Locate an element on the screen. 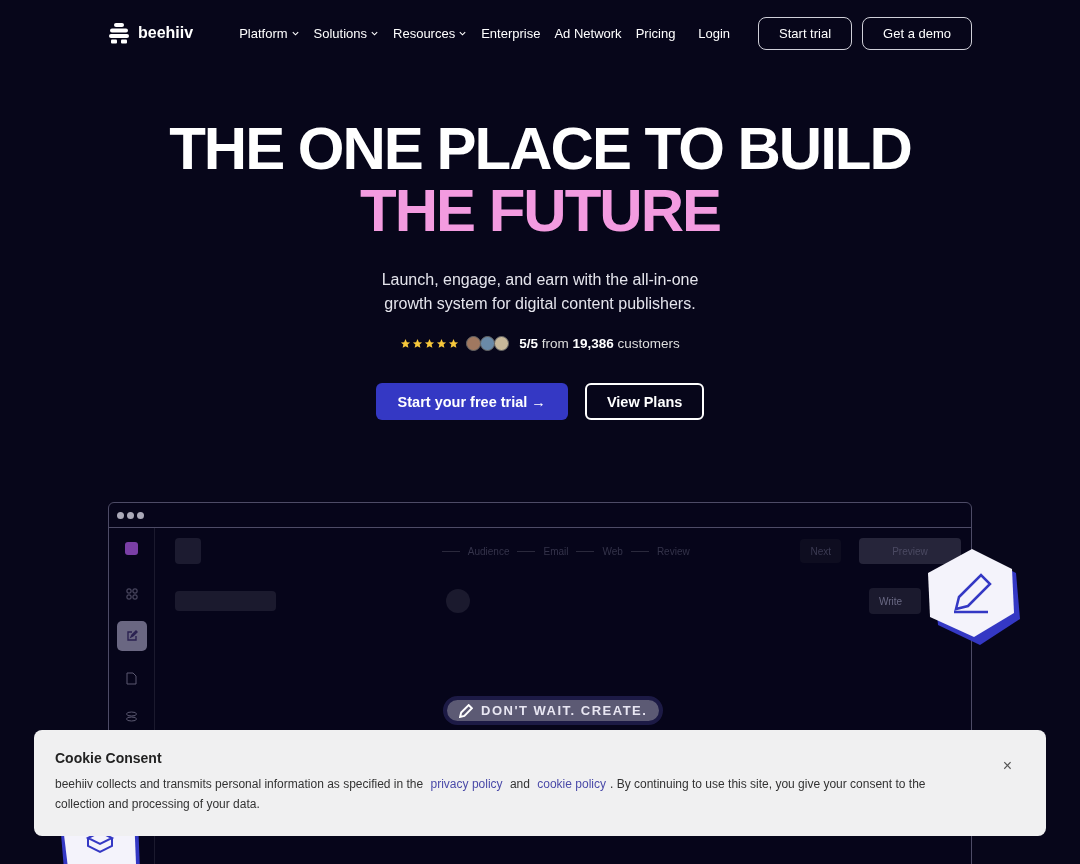 The height and width of the screenshot is (864, 1080). tagline-text: DON'T WAIT. CREATE. is located at coordinates (564, 710).